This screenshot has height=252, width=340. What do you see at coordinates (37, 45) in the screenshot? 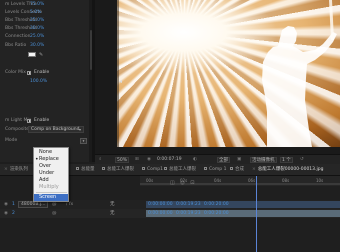
I see `param-value: 30.0%` at bounding box center [37, 45].